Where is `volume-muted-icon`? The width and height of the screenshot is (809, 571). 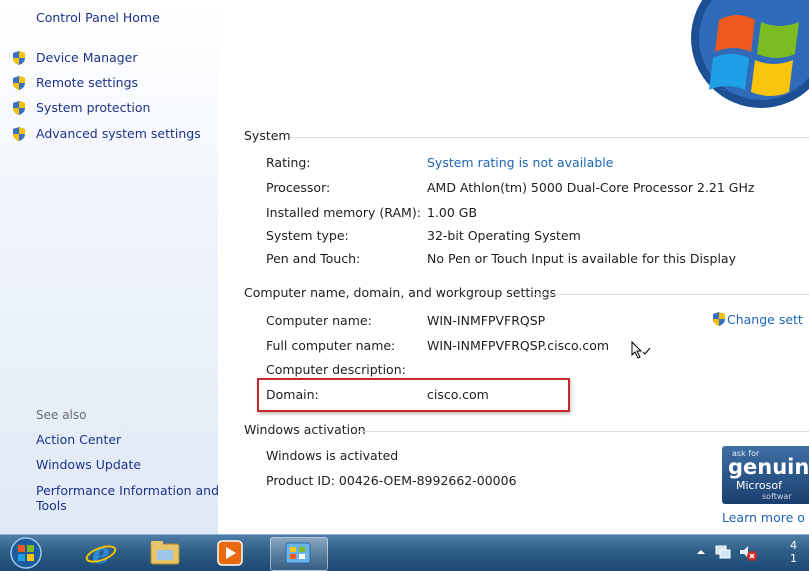 volume-muted-icon is located at coordinates (748, 553).